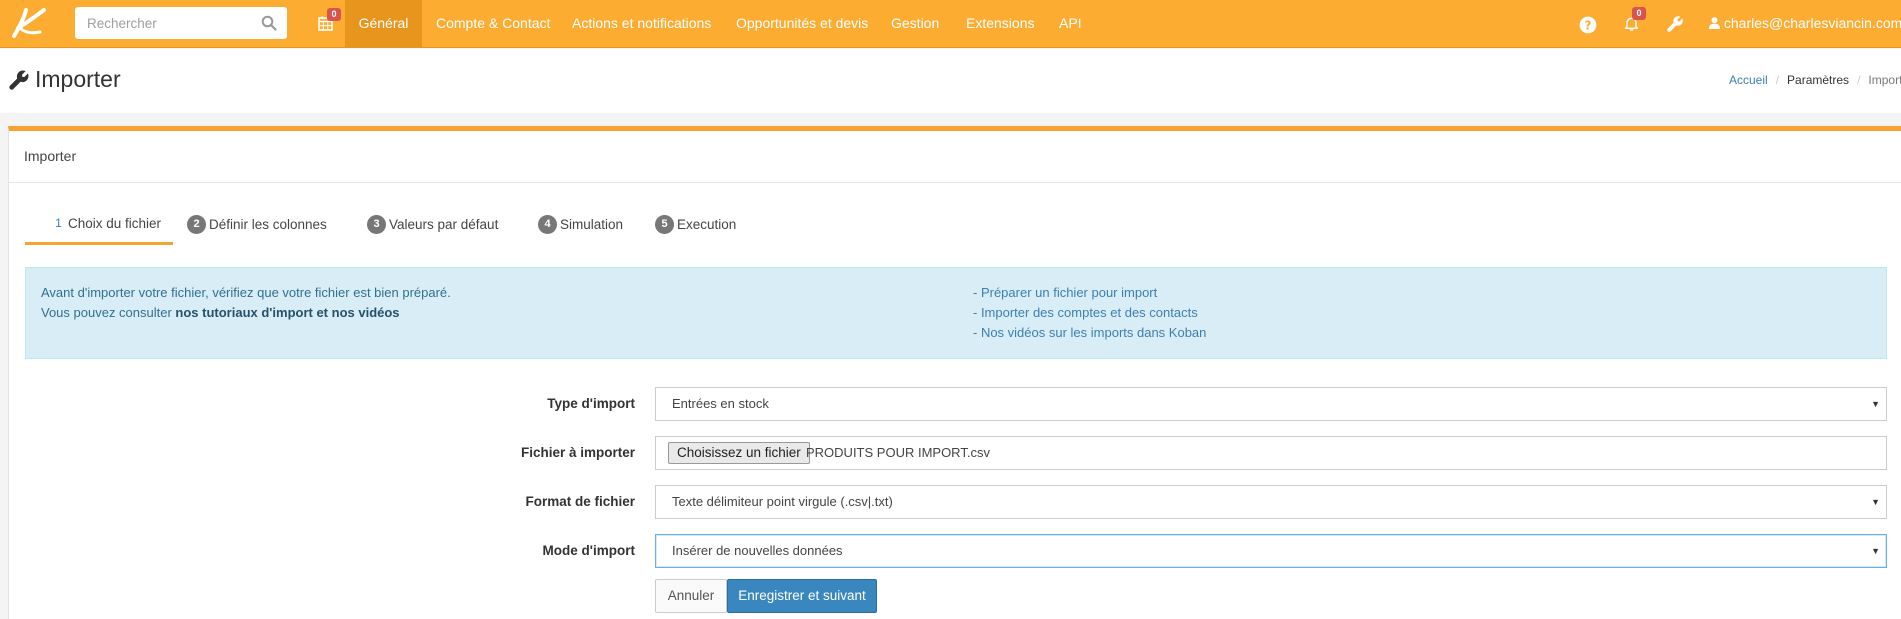 The image size is (1901, 619). Describe the element at coordinates (108, 312) in the screenshot. I see `info-line-2-prefix: Vous pouvez consulter` at that location.